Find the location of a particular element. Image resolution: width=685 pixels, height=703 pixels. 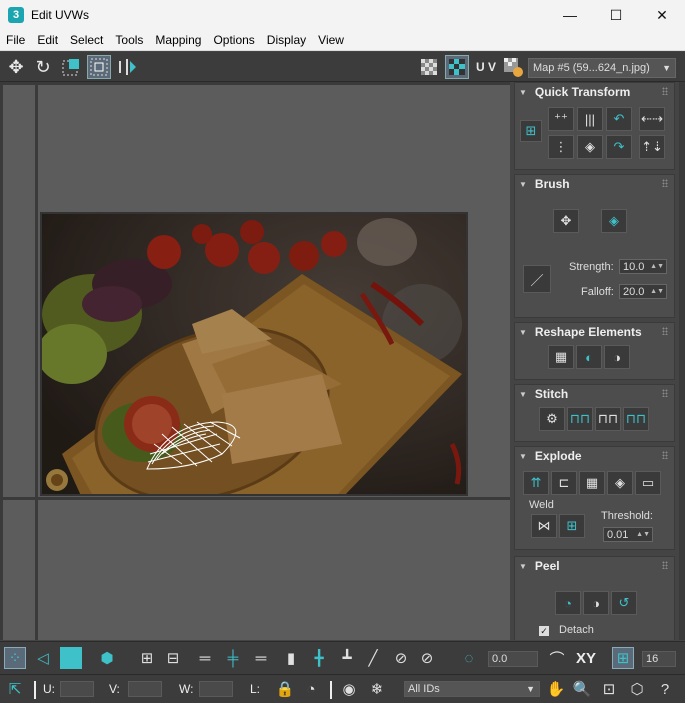

space-horizontal-icon: ⇠⇢ is located at coordinates (652, 119).